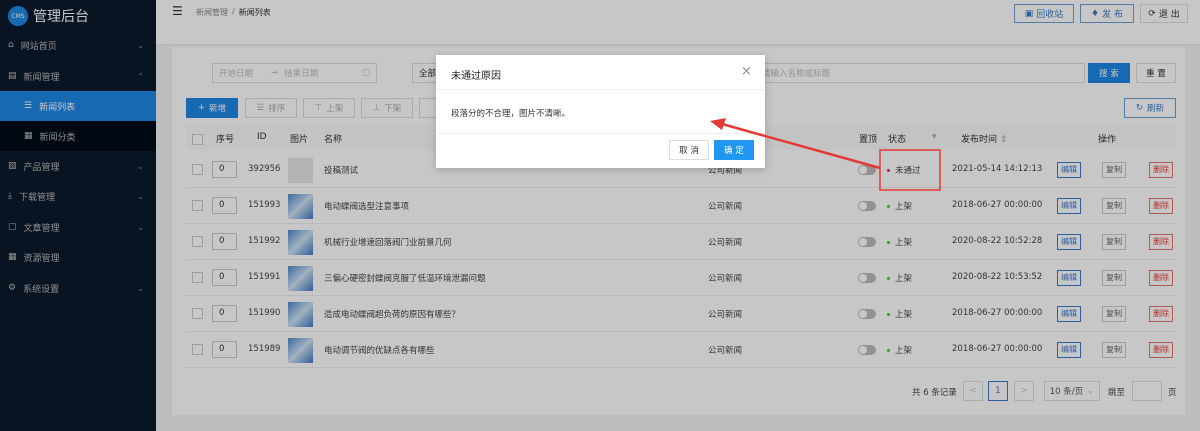  Describe the element at coordinates (689, 150) in the screenshot. I see `cancel-button: 取 消` at that location.